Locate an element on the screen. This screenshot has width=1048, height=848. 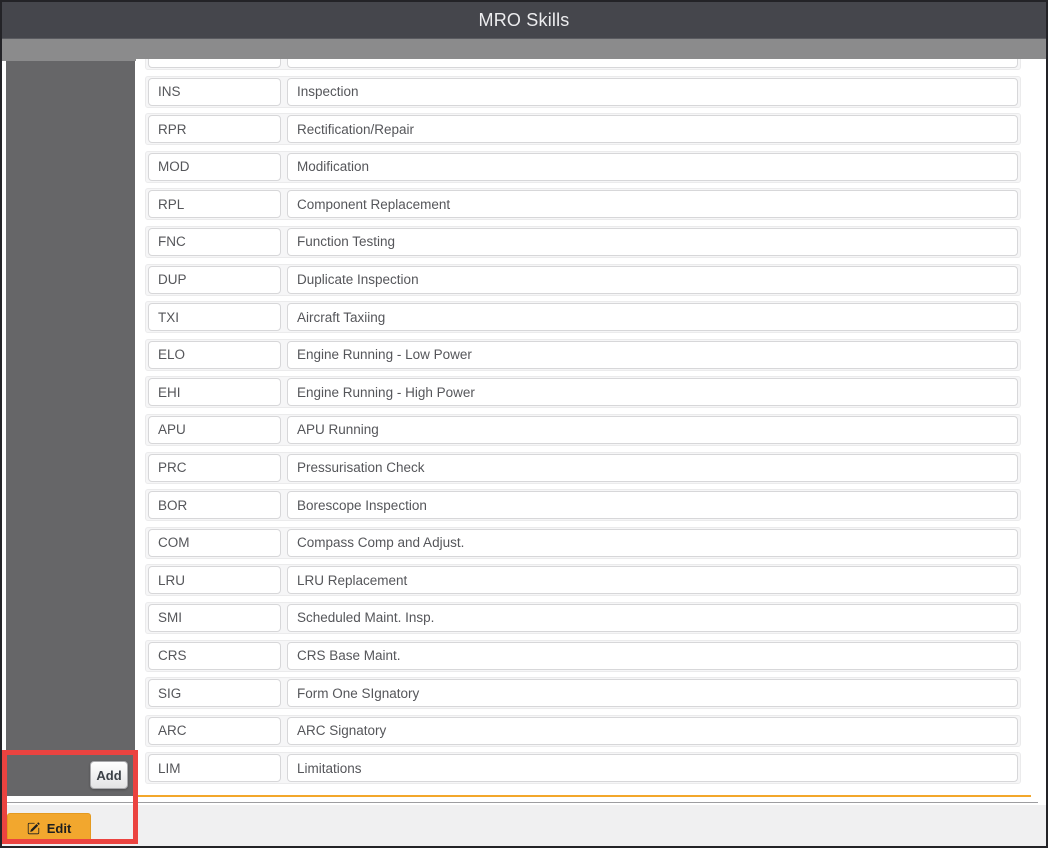
edit-button-label: Edit is located at coordinates (59, 828).